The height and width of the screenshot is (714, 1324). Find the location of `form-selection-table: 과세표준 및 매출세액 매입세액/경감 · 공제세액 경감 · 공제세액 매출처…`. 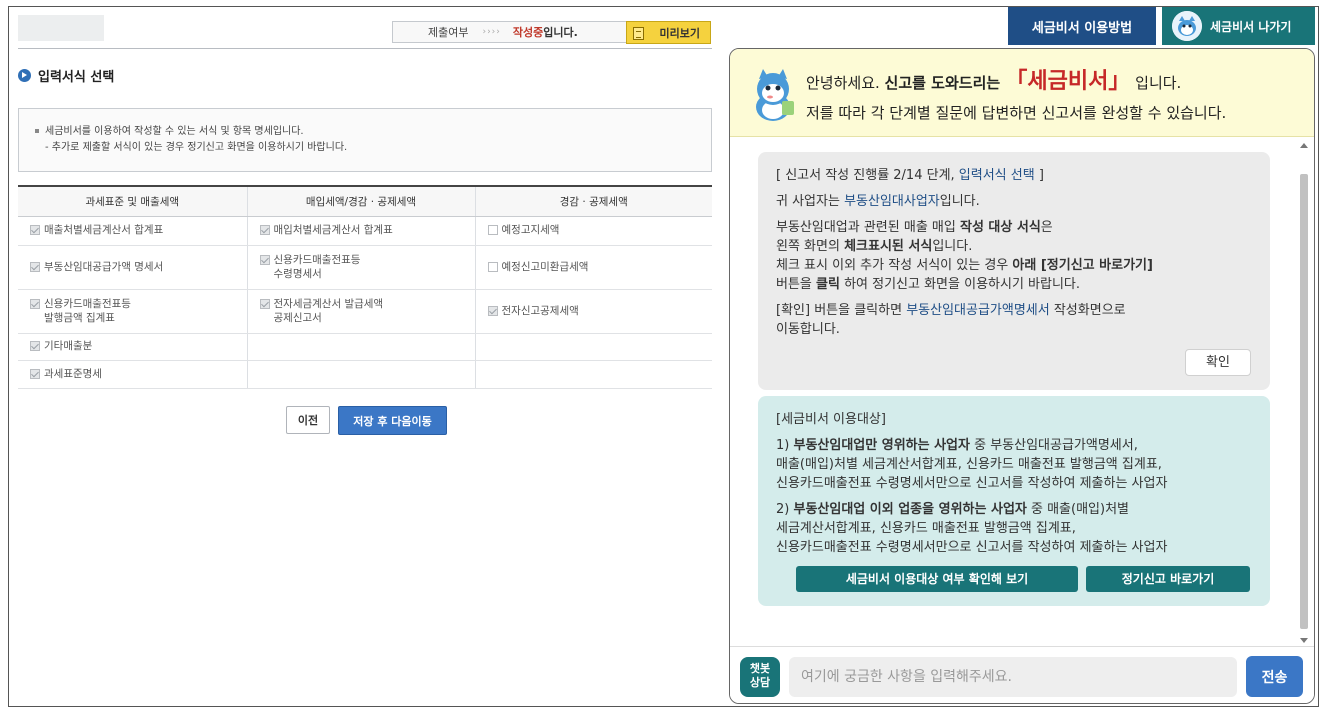

form-selection-table: 과세표준 및 매출세액 매입세액/경감 · 공제세액 경감 · 공제세액 매출처… is located at coordinates (365, 287).